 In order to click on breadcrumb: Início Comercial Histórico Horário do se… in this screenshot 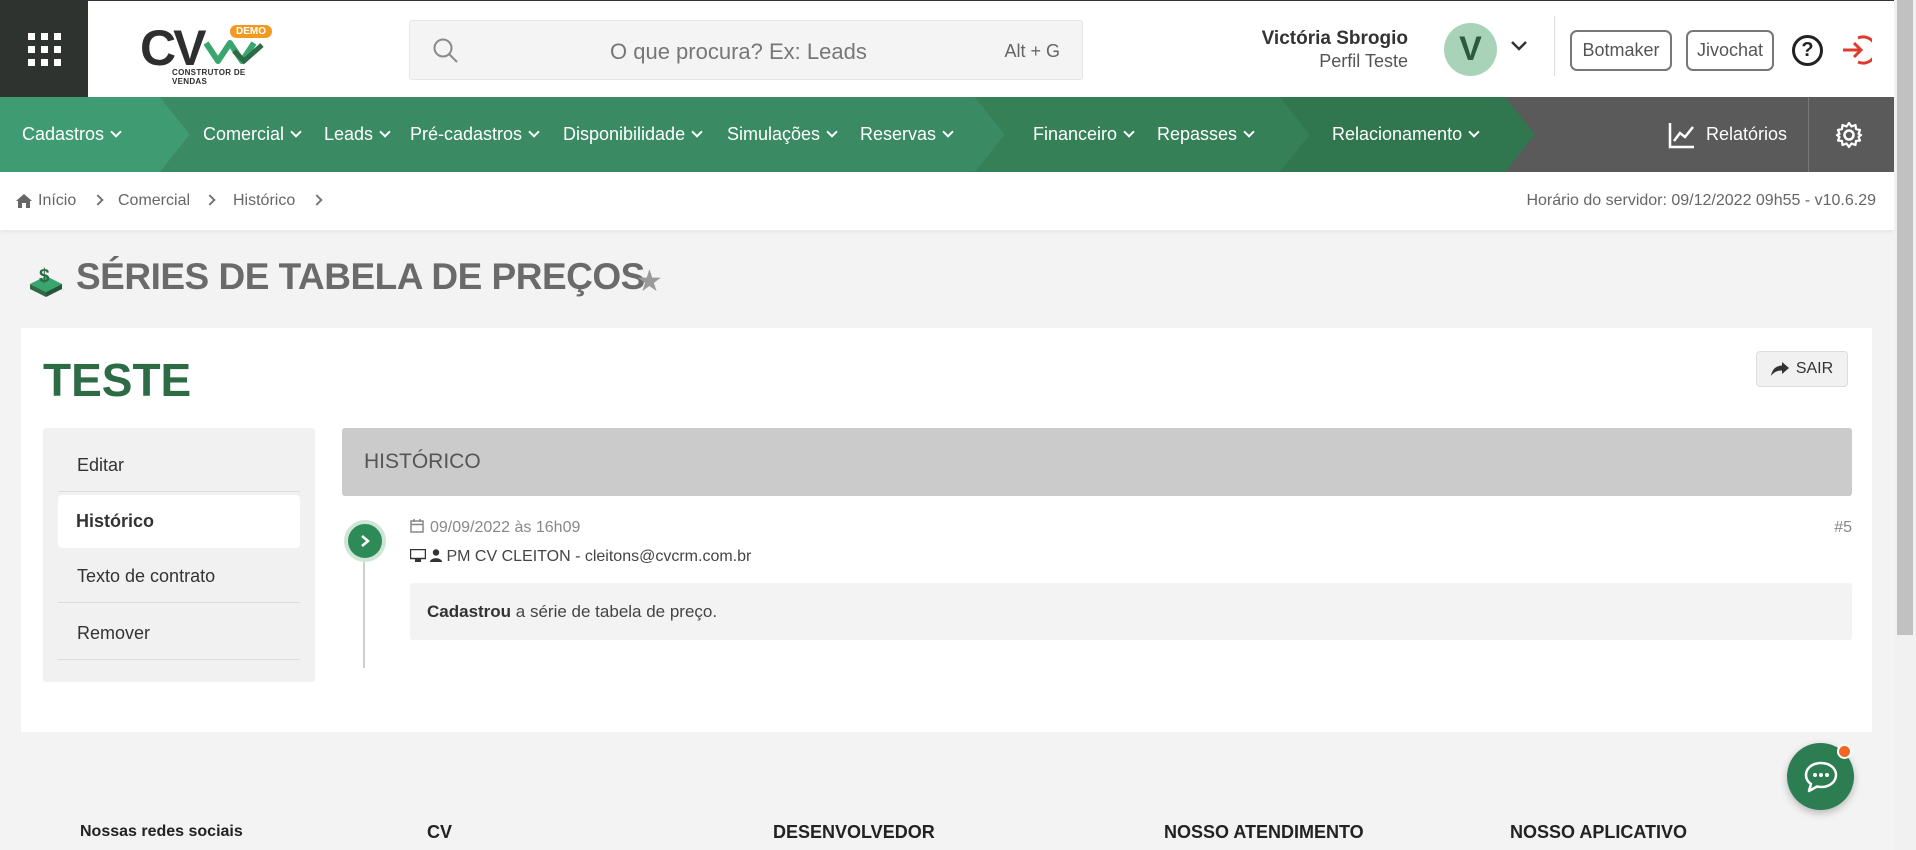, I will do `click(947, 201)`.